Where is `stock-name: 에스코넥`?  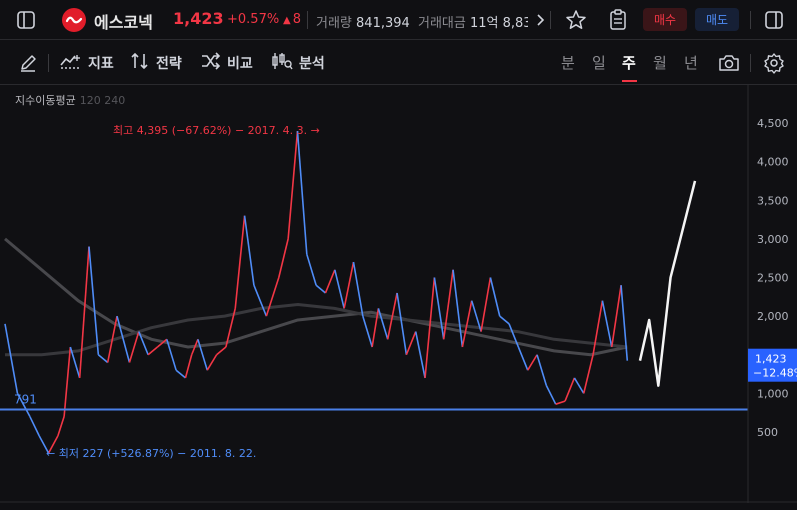 stock-name: 에스코넥 is located at coordinates (123, 21).